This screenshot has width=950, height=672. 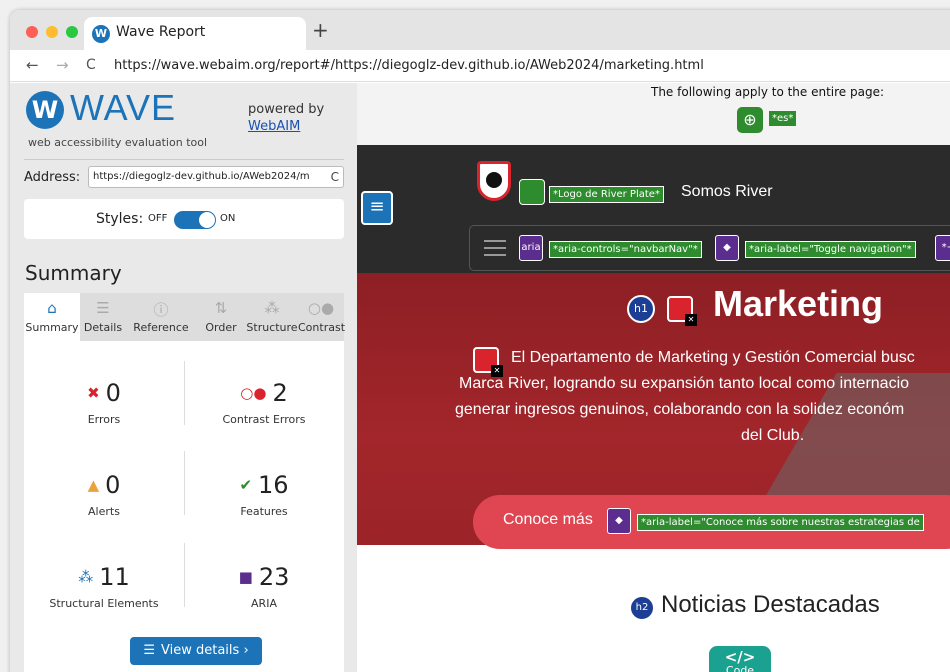 I want to click on river-plate-logo, so click(x=494, y=181).